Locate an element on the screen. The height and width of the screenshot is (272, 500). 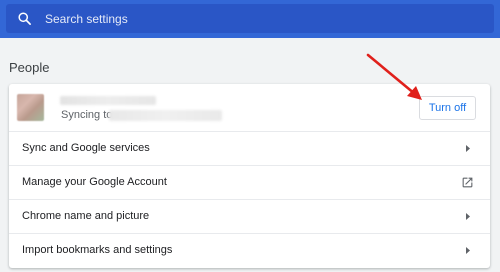
annotation-arrow-icon is located at coordinates (394, 76).